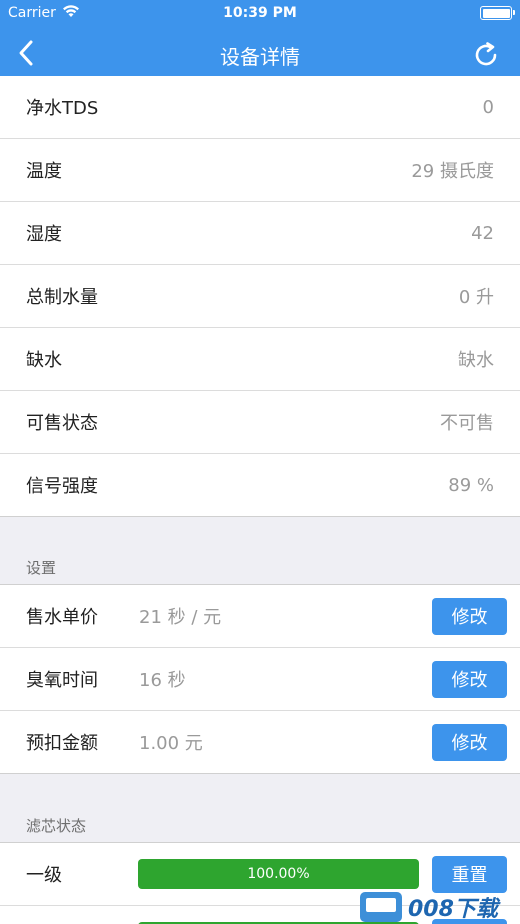 The image size is (520, 924). What do you see at coordinates (260, 170) in the screenshot?
I see `info-row-temperature: 温度 29 摄氏度` at bounding box center [260, 170].